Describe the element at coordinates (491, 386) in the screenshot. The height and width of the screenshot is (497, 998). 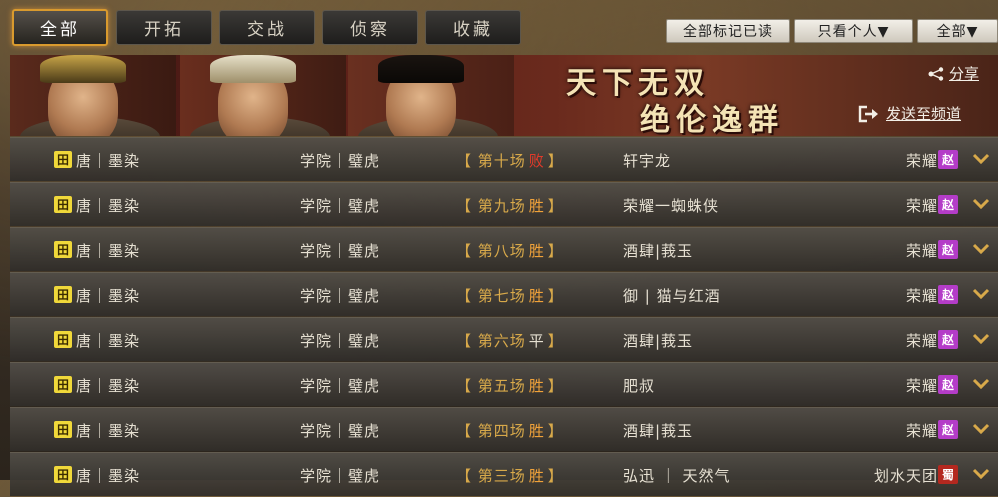
I see `match-number: 【 第五场` at that location.